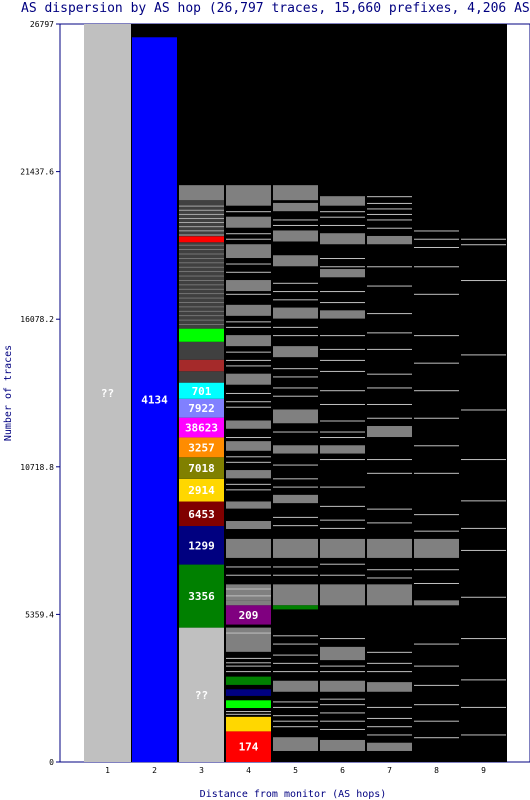  Describe the element at coordinates (201, 408) in the screenshot. I see `hop-3-segment-label: 7922` at that location.